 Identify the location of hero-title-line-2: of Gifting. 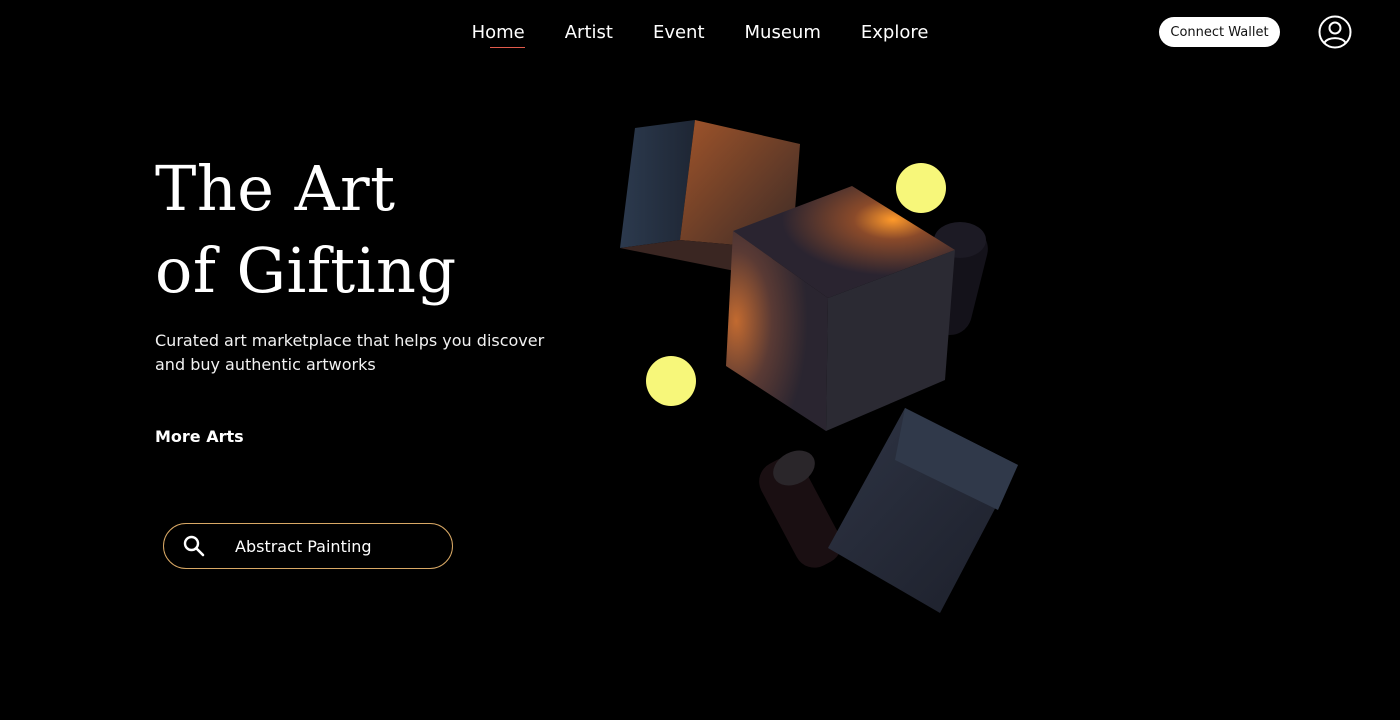
(306, 270).